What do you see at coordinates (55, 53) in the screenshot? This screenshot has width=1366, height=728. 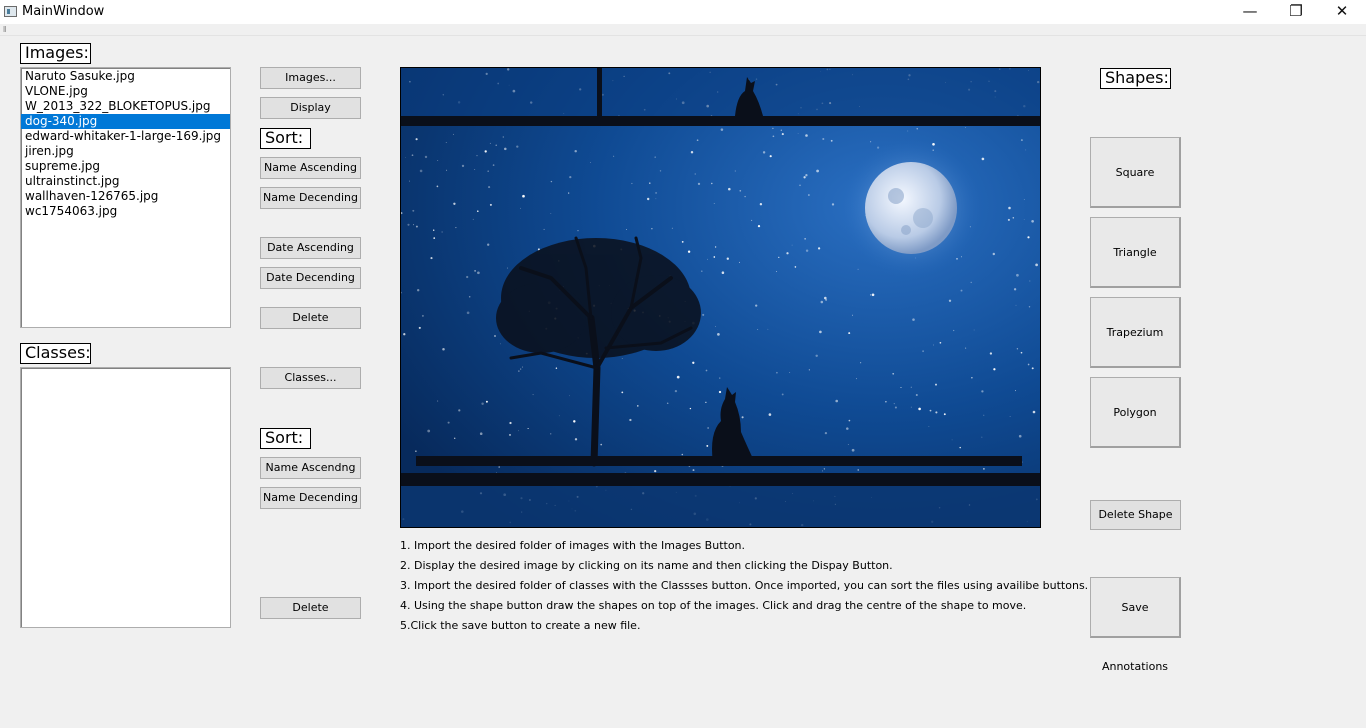 I see `images-label: Images:` at bounding box center [55, 53].